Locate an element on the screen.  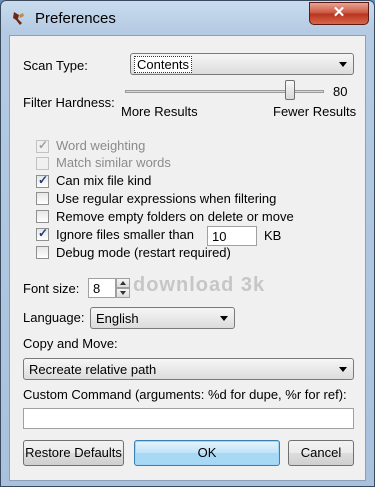
regex-label: Use regular expressions when filtering is located at coordinates (166, 198).